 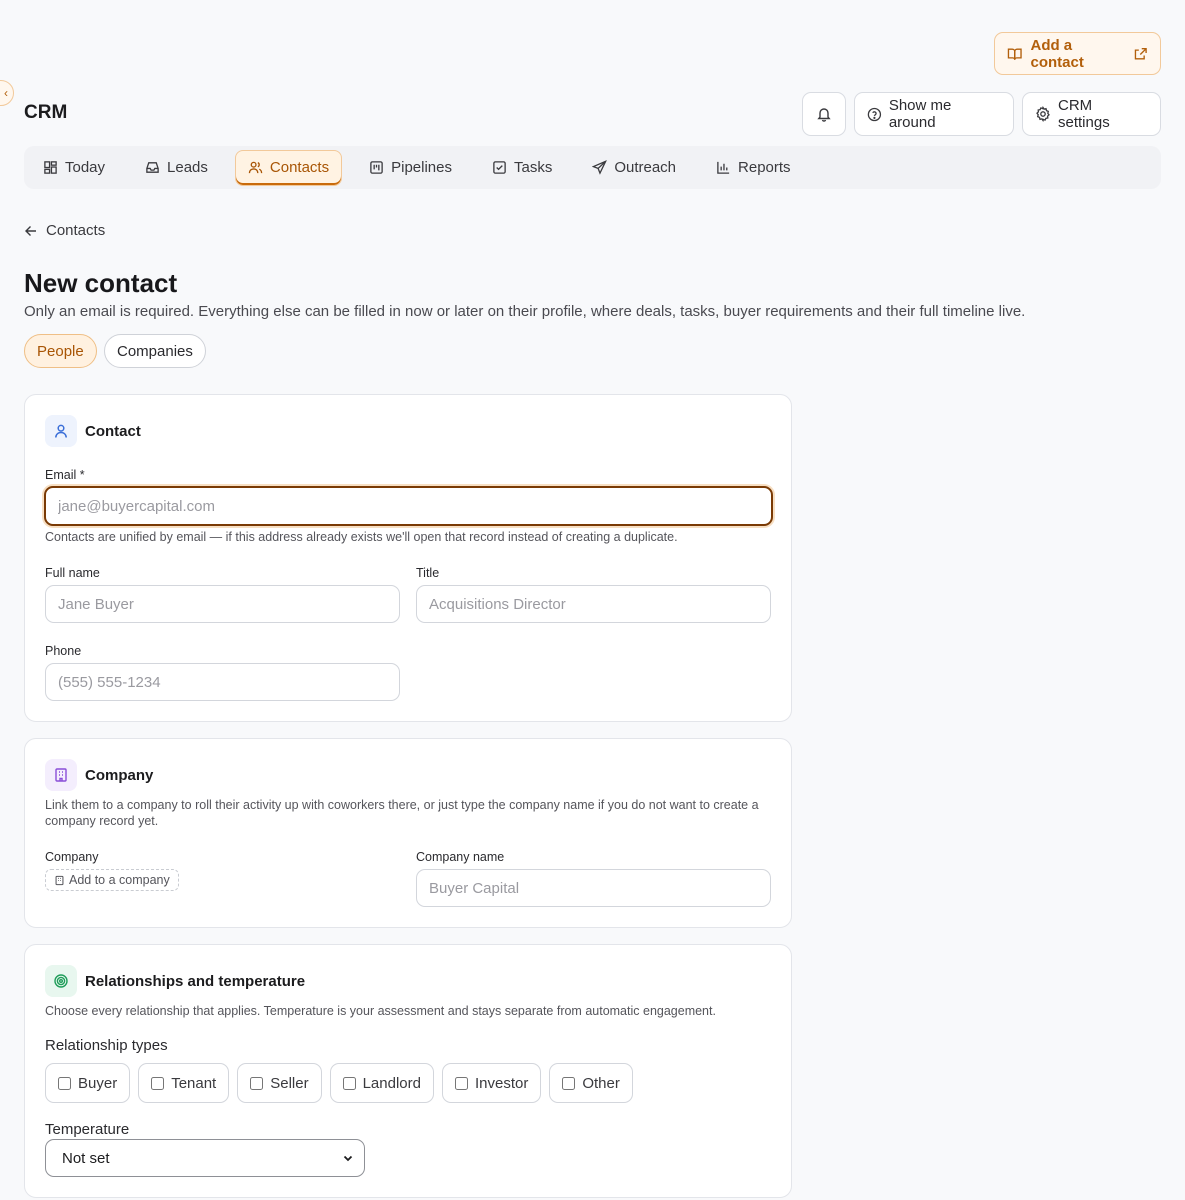 I want to click on chevron-left-icon: ‹, so click(x=6, y=93).